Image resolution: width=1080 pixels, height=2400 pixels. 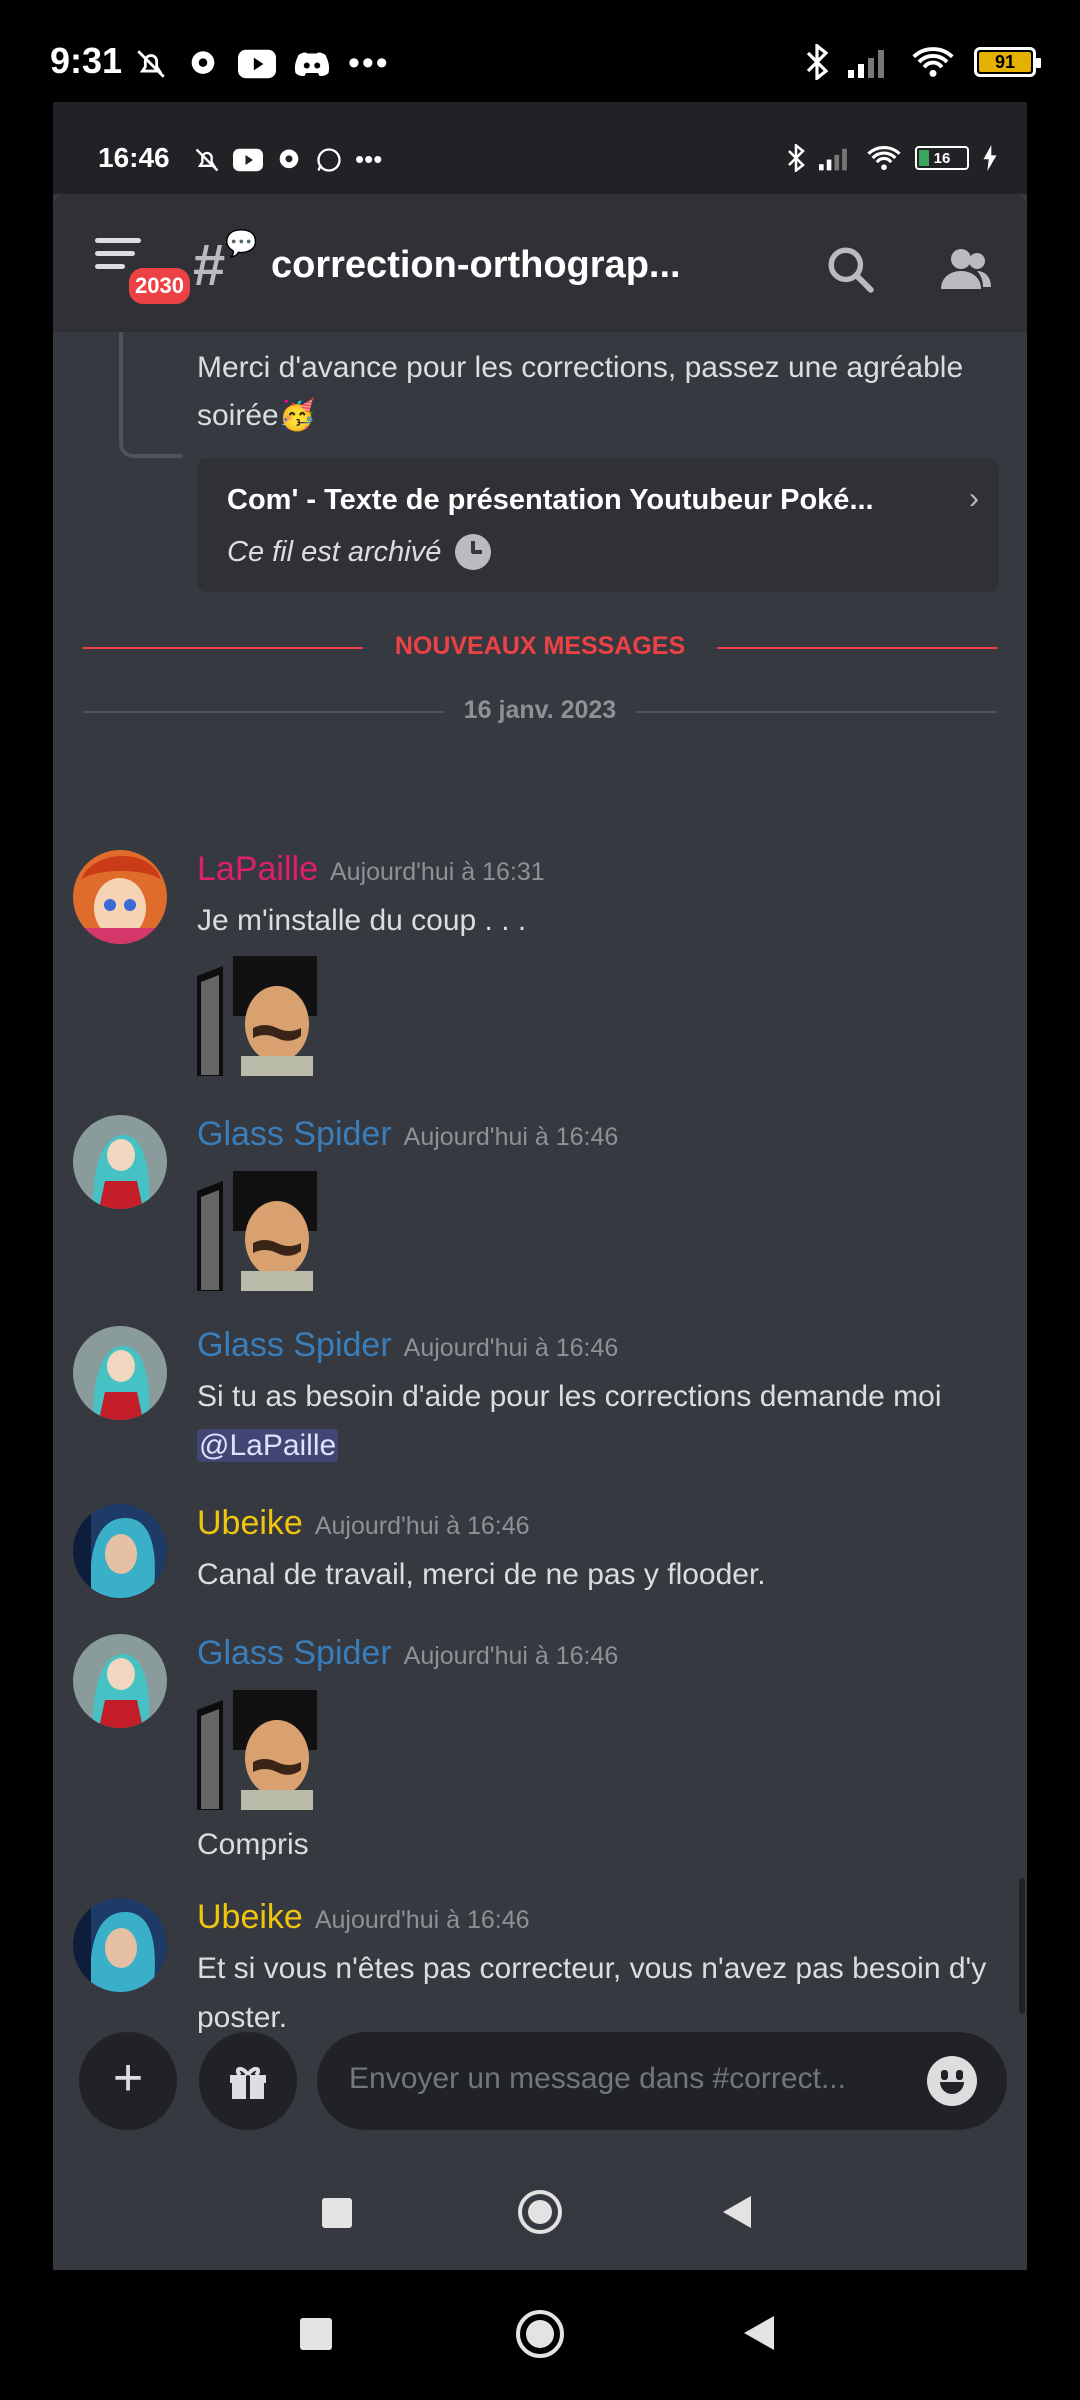 I want to click on emoji-picker-icon, so click(x=952, y=2081).